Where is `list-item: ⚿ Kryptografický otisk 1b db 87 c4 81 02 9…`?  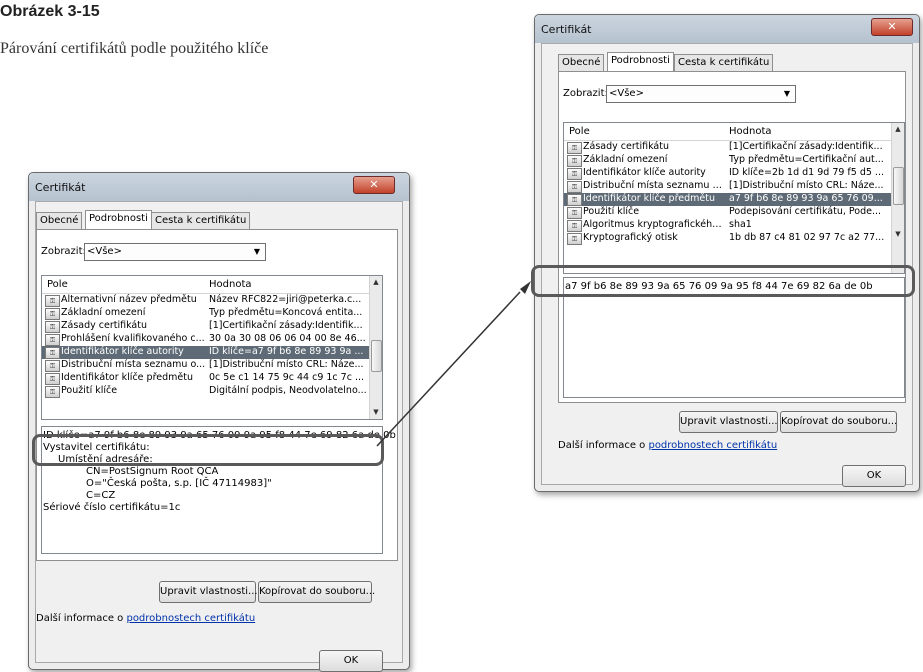
list-item: ⚿ Kryptografický otisk 1b db 87 c4 81 02 9… is located at coordinates (728, 238).